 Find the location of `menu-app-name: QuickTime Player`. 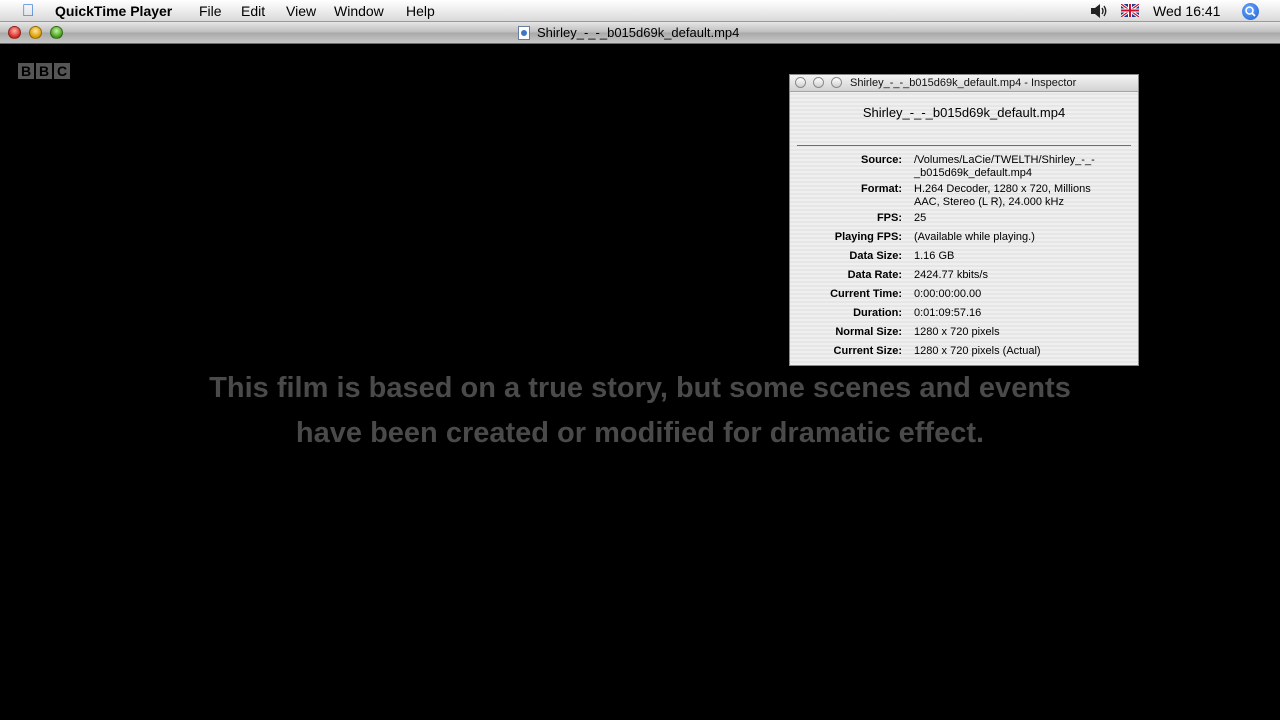

menu-app-name: QuickTime Player is located at coordinates (113, 11).